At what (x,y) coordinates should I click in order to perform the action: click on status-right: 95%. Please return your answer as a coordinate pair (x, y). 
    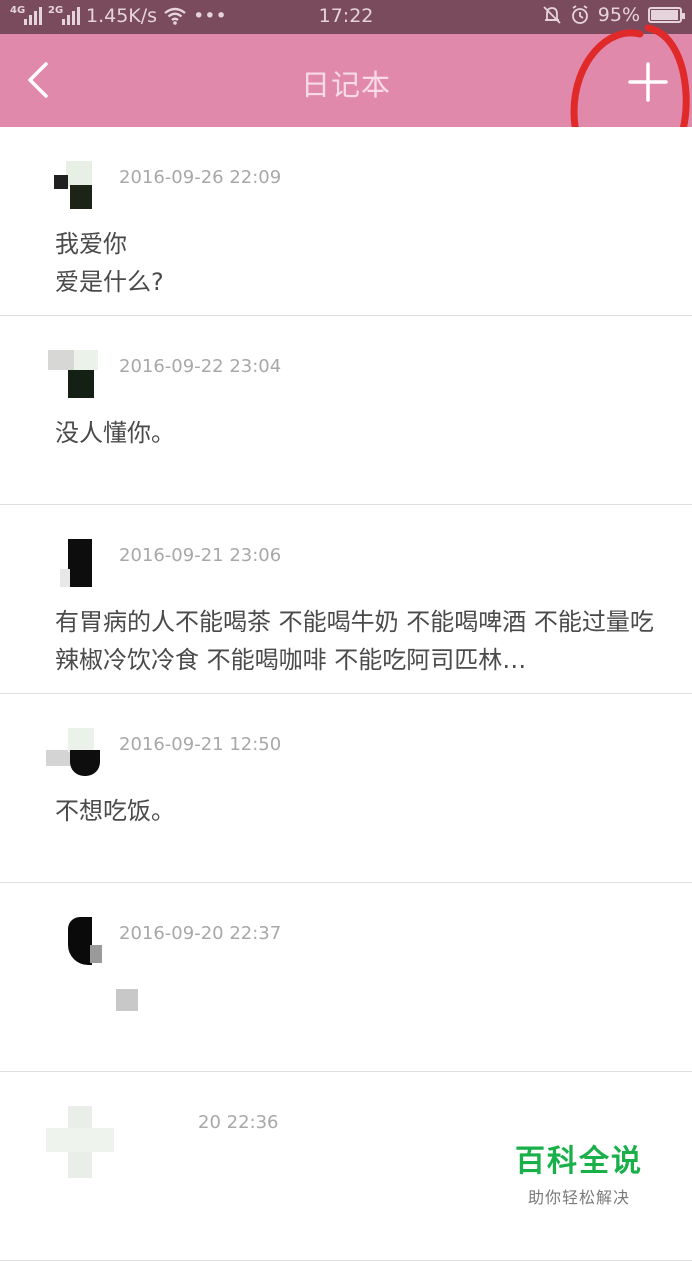
    Looking at the image, I should click on (613, 15).